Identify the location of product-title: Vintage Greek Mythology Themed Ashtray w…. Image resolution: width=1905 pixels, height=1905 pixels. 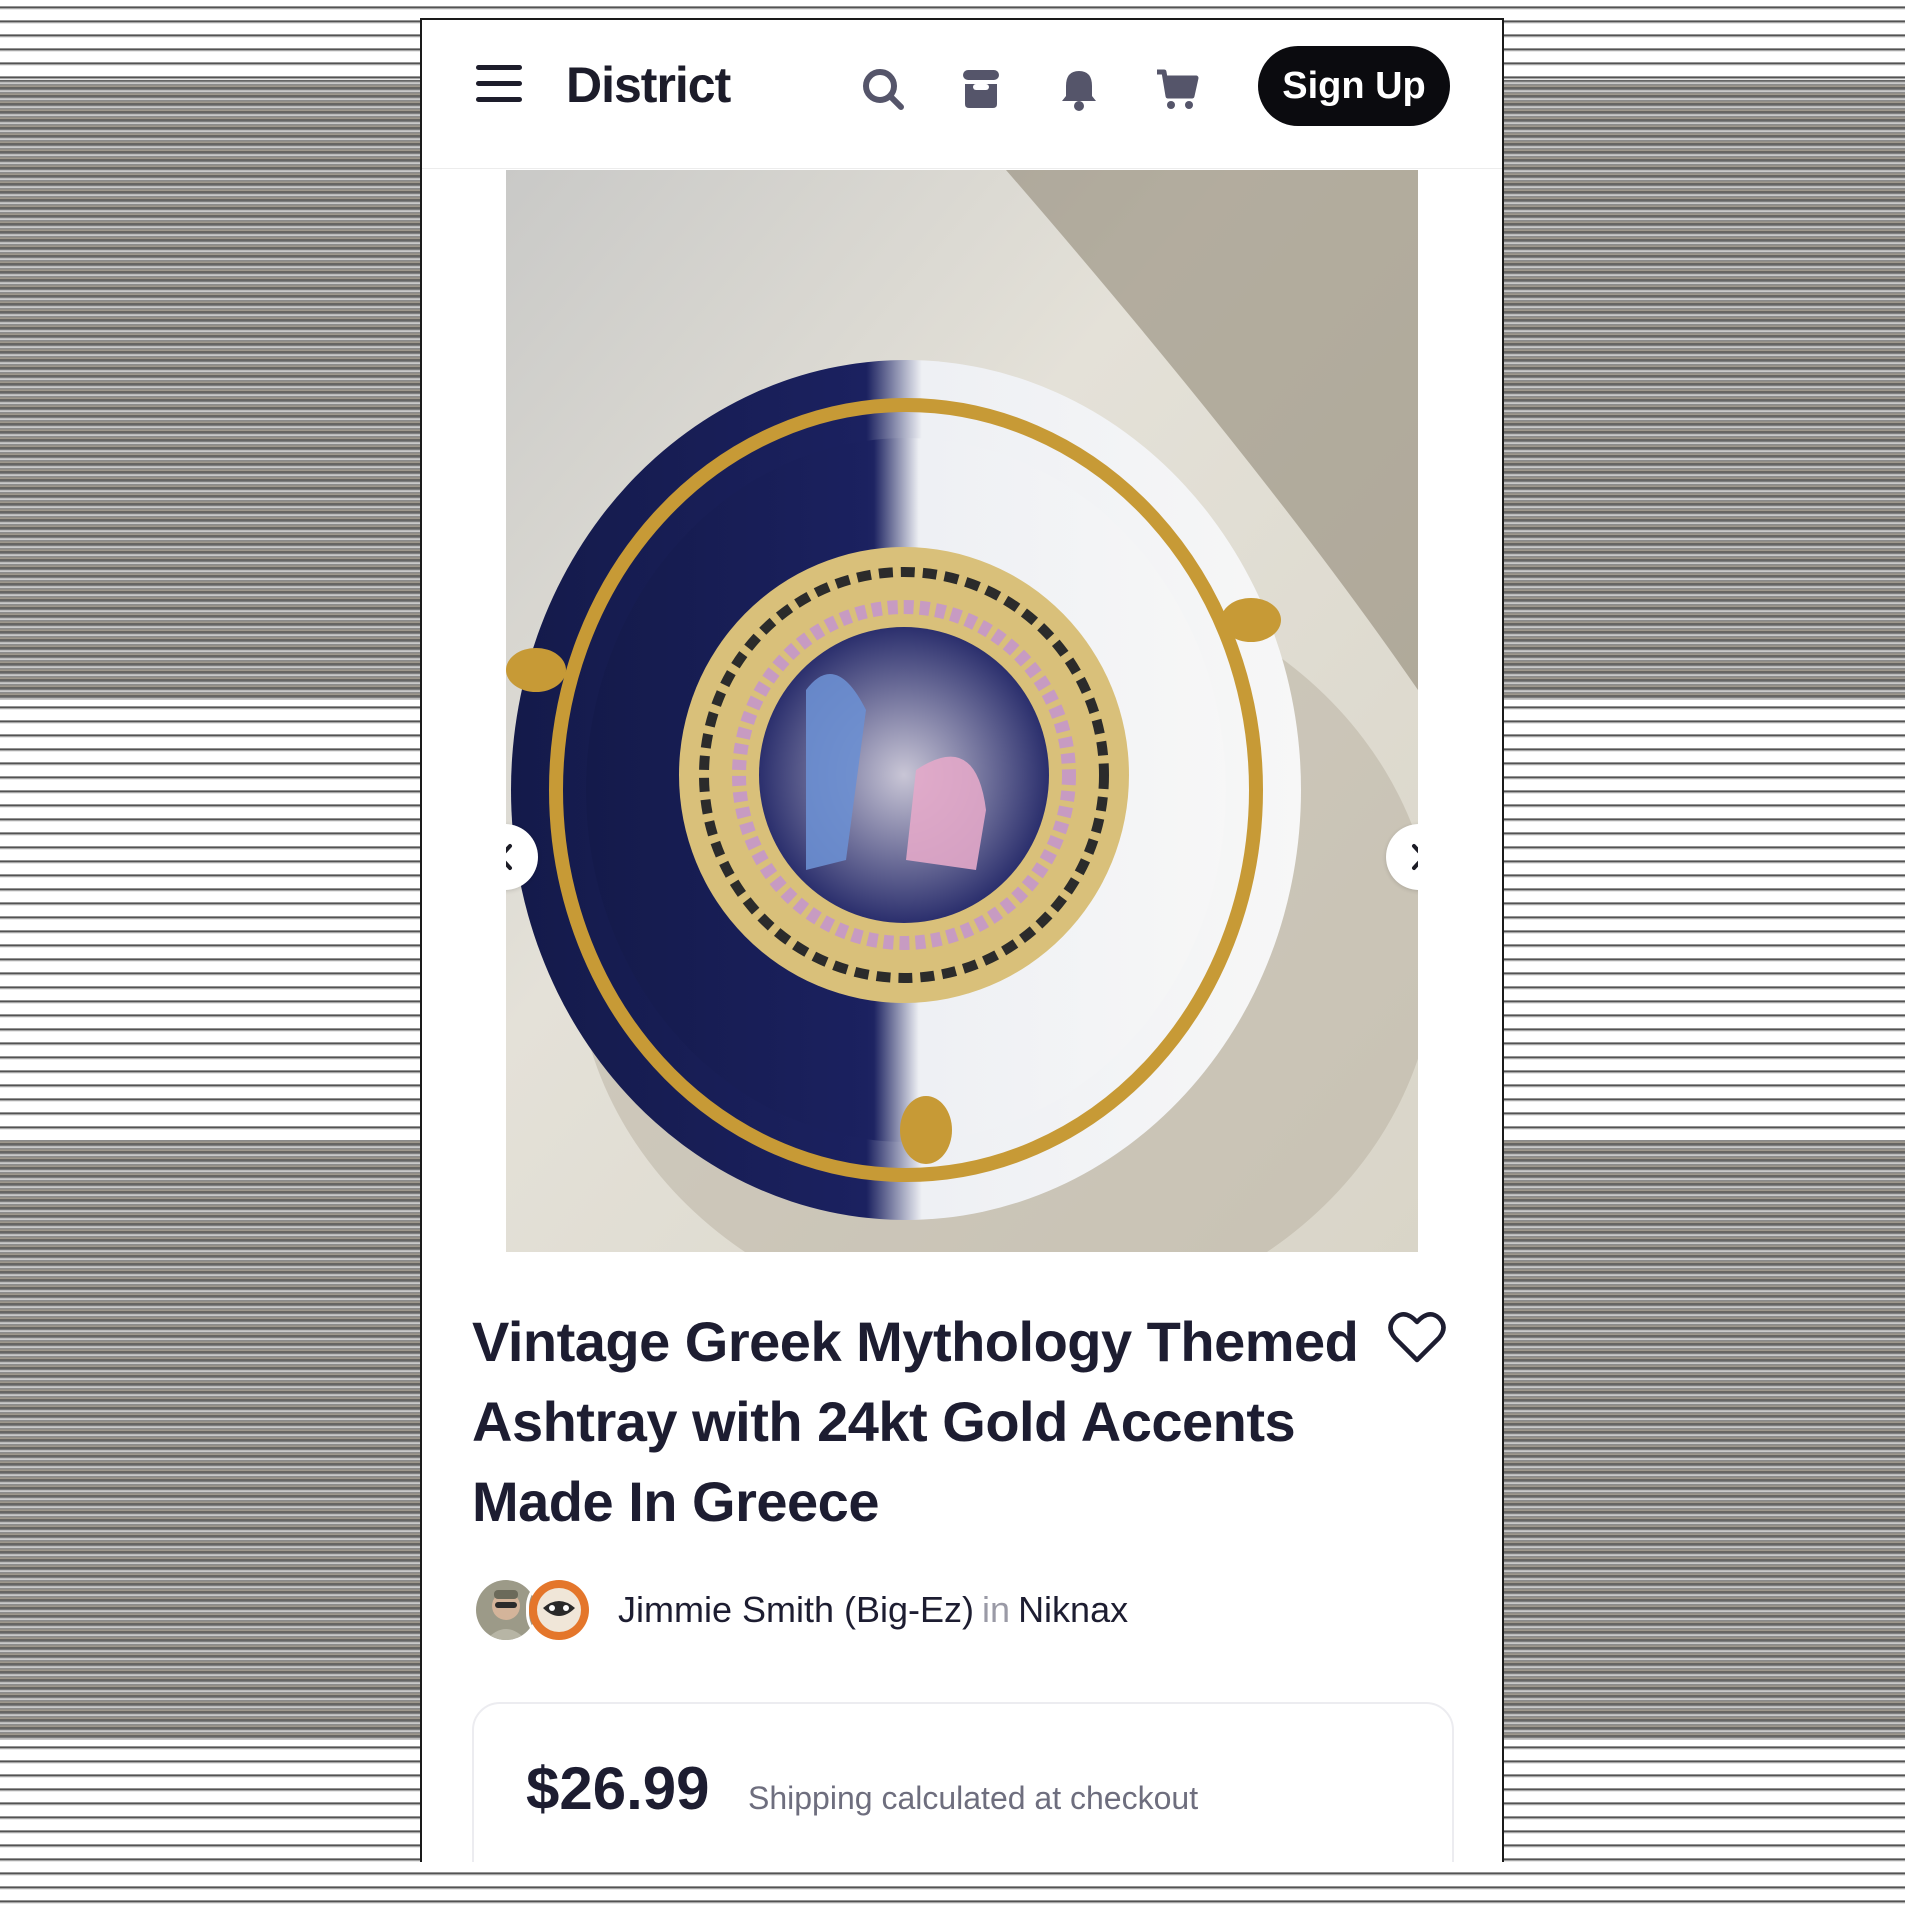
(915, 1421).